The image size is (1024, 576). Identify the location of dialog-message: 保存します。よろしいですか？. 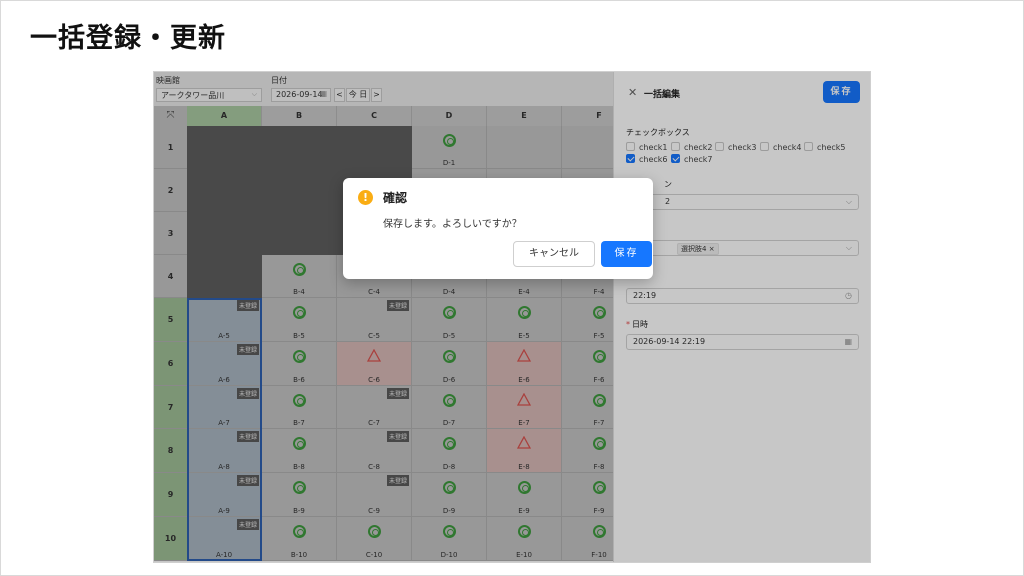
(452, 224).